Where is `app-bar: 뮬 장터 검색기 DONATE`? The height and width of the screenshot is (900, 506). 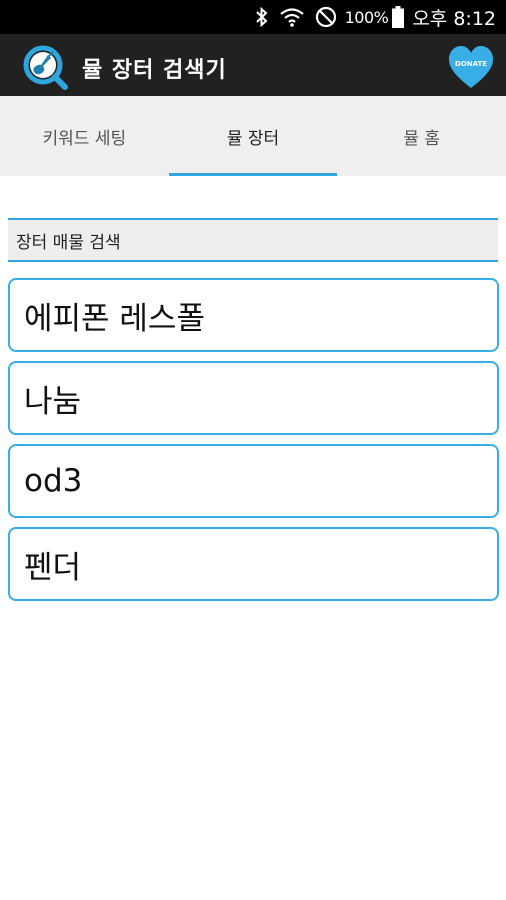 app-bar: 뮬 장터 검색기 DONATE is located at coordinates (253, 65).